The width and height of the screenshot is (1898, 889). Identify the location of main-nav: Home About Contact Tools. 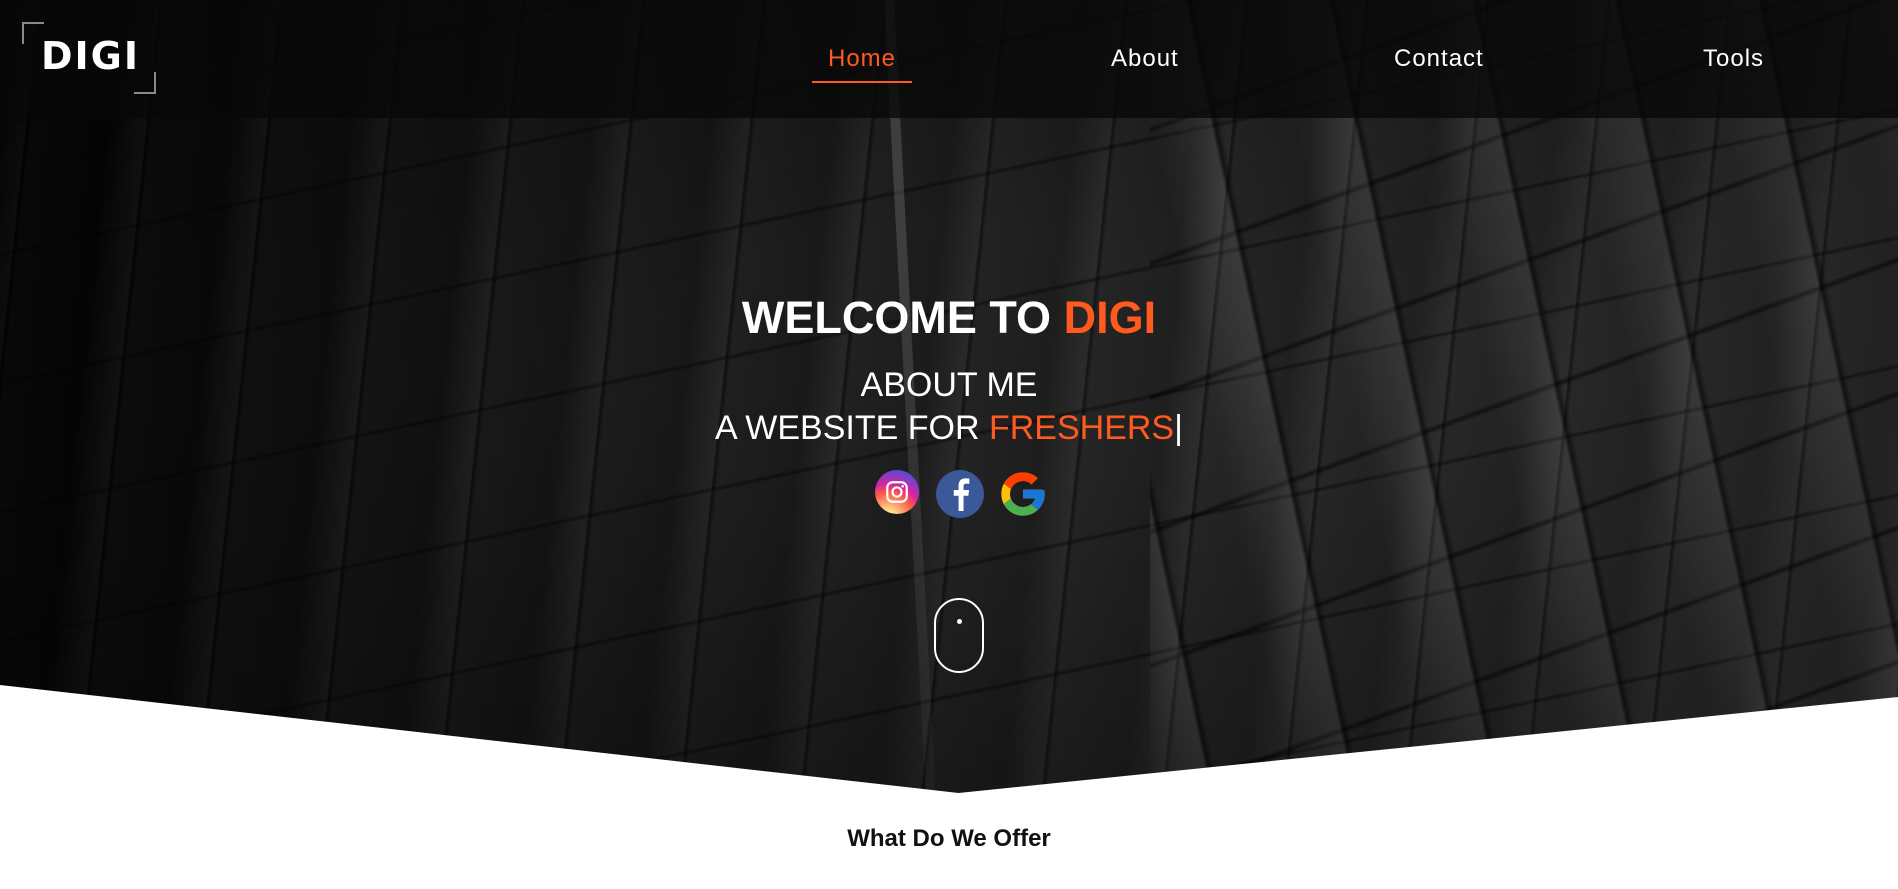
(949, 59).